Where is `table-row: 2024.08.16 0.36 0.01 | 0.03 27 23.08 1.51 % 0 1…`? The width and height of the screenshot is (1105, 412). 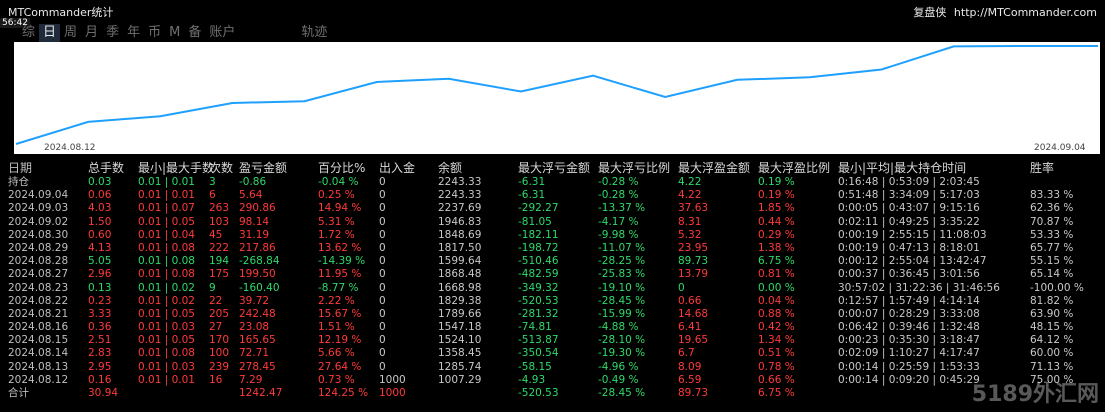 table-row: 2024.08.16 0.36 0.01 | 0.03 27 23.08 1.51 % 0 1… is located at coordinates (552, 327).